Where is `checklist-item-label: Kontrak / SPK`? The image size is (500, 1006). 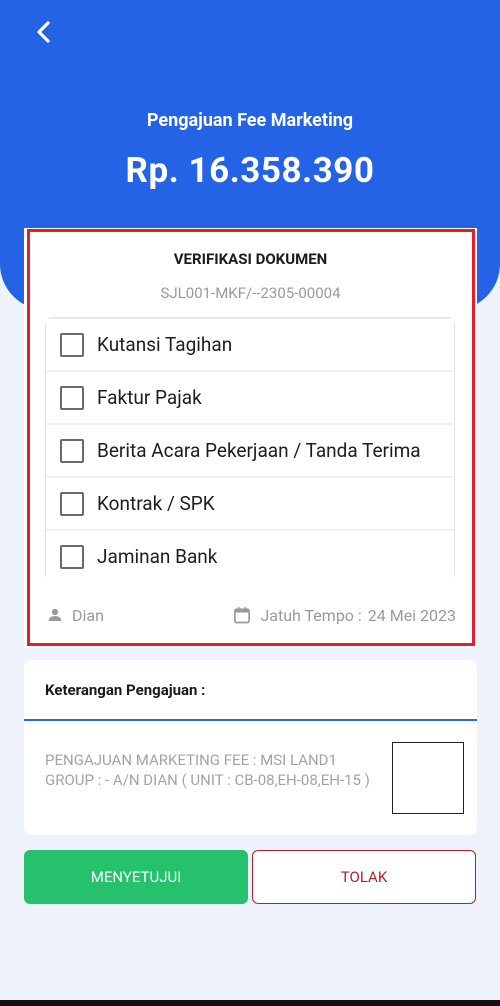
checklist-item-label: Kontrak / SPK is located at coordinates (156, 503).